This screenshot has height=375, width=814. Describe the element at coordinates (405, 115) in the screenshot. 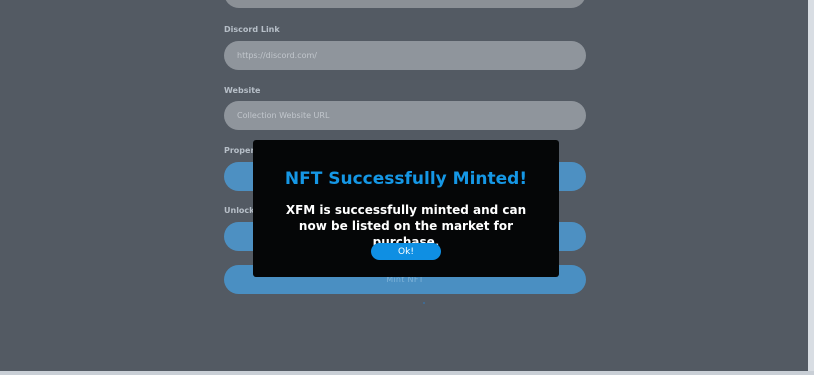

I see `website-input` at that location.